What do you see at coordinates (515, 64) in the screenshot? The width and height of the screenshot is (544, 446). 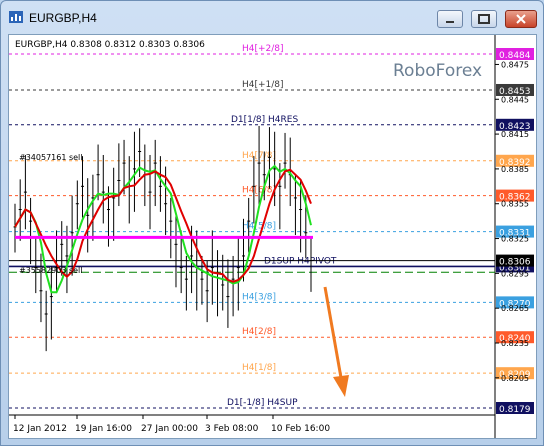 I see `axis-tick-label: 0.8475` at bounding box center [515, 64].